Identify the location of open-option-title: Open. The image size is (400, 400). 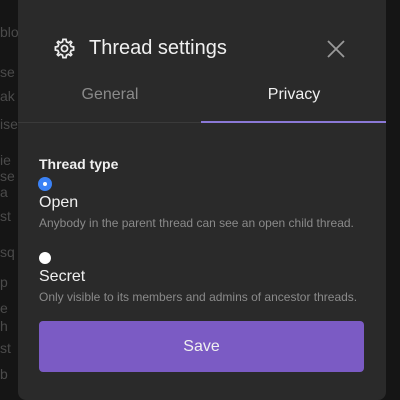
(58, 203).